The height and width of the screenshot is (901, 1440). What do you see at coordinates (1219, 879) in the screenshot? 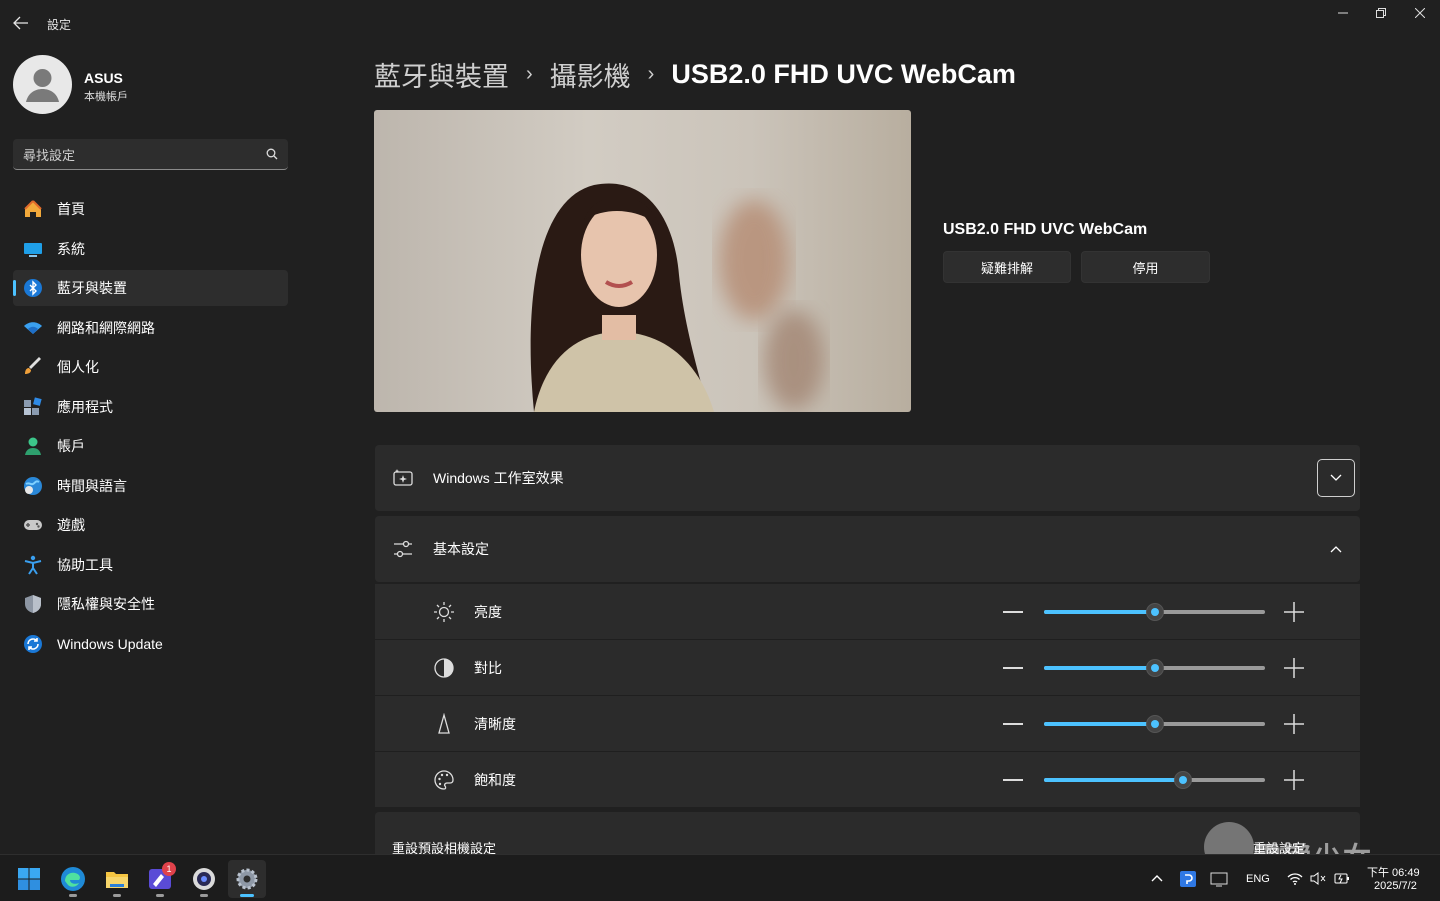
I see `screen-icon` at bounding box center [1219, 879].